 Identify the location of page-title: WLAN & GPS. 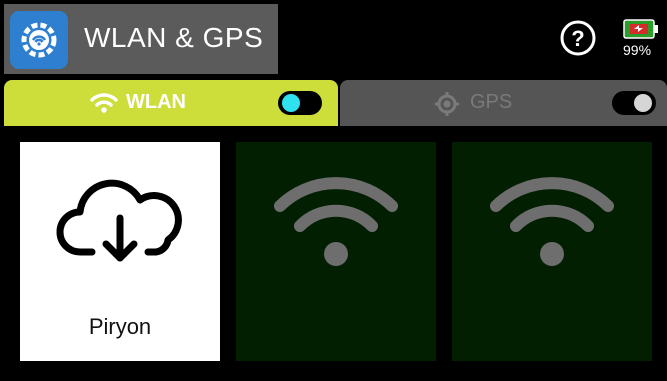
(174, 37).